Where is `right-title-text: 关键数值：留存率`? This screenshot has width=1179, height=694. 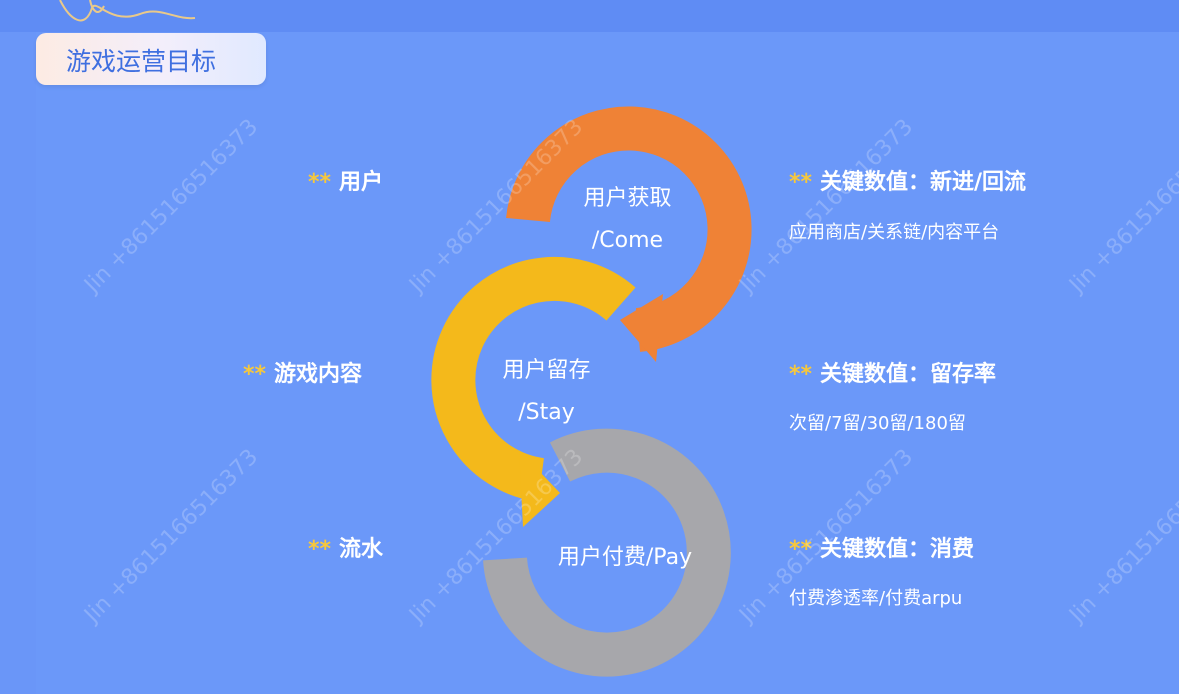
right-title-text: 关键数值：留存率 is located at coordinates (908, 374).